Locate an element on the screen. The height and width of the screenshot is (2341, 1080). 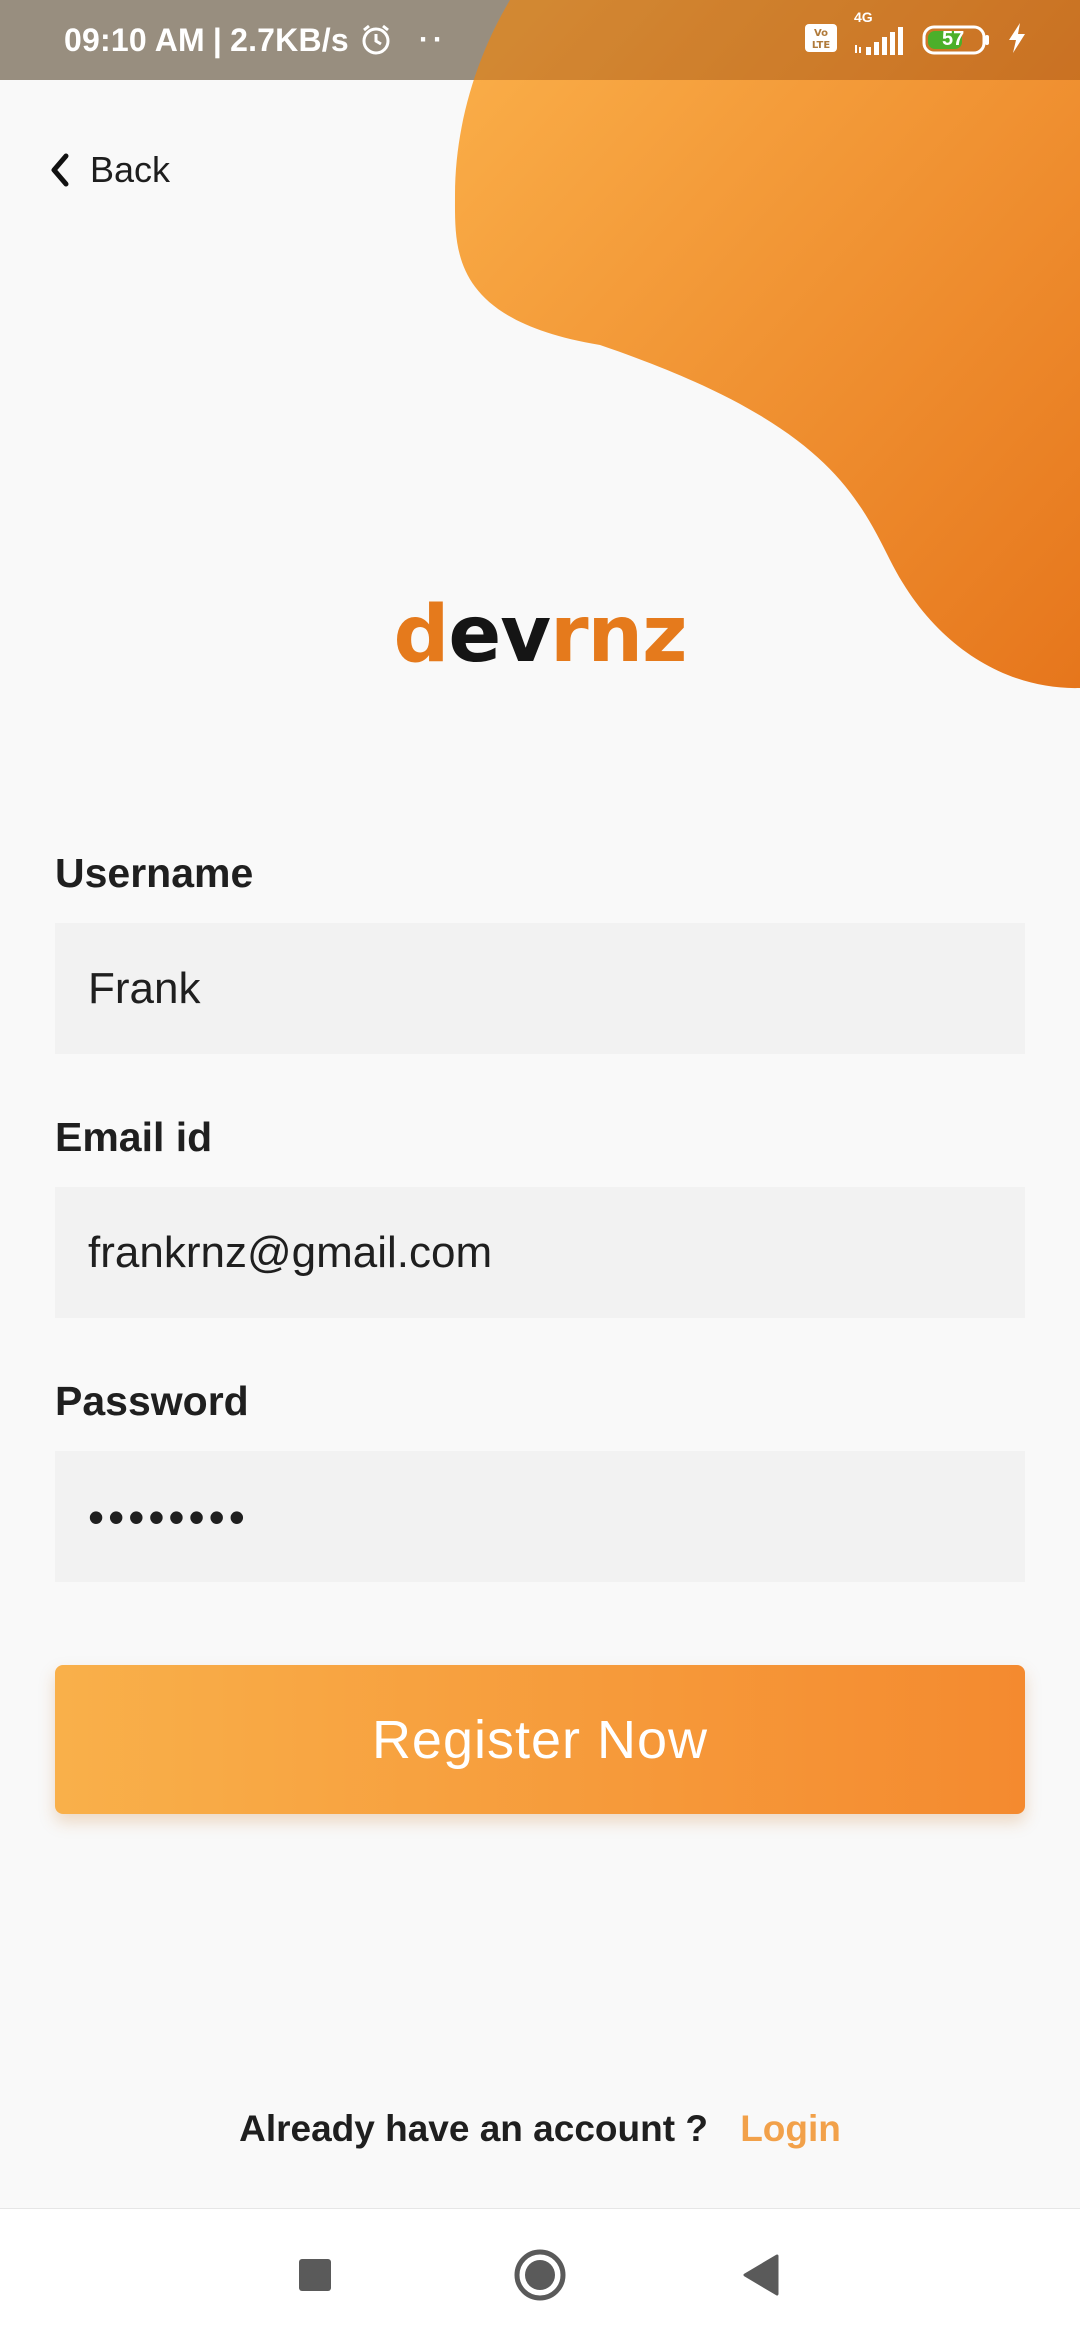
svg-text: Vo is located at coordinates (821, 33).